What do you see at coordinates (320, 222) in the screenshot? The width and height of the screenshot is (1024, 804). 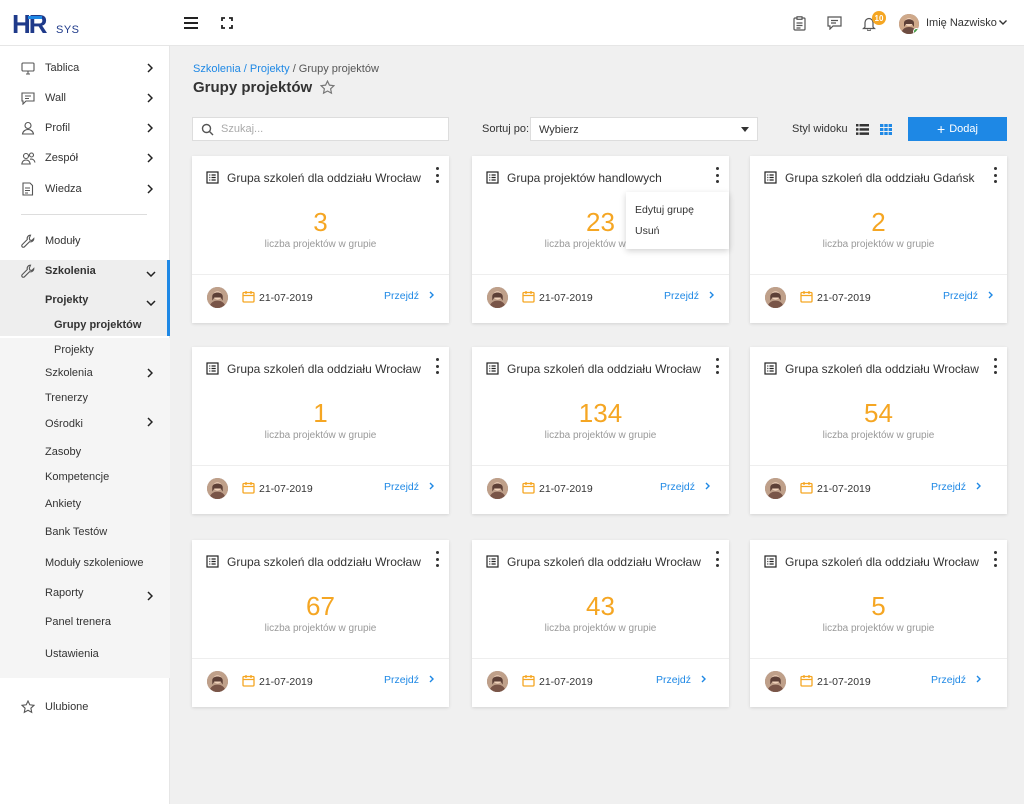 I see `project-count: 3` at bounding box center [320, 222].